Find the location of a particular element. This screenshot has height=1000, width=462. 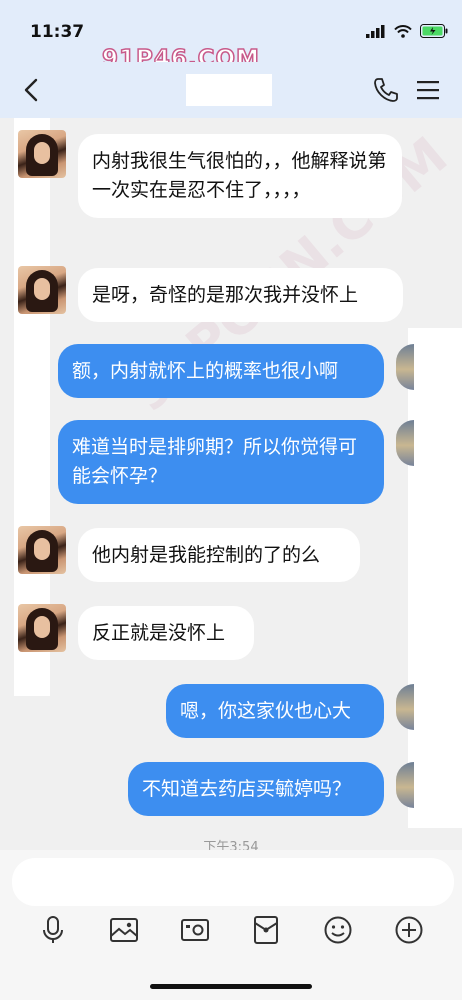

wifi-icon is located at coordinates (403, 31).